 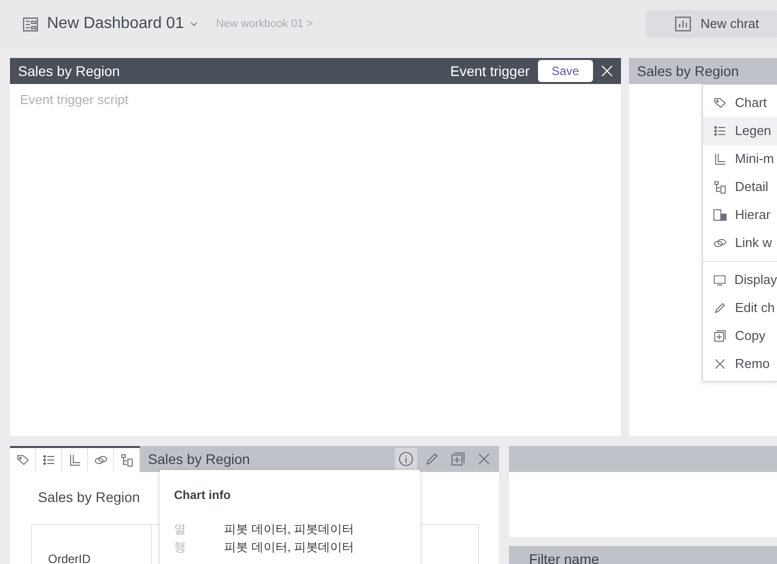 I want to click on dashboard-title: New Dashboard 01, so click(x=115, y=24).